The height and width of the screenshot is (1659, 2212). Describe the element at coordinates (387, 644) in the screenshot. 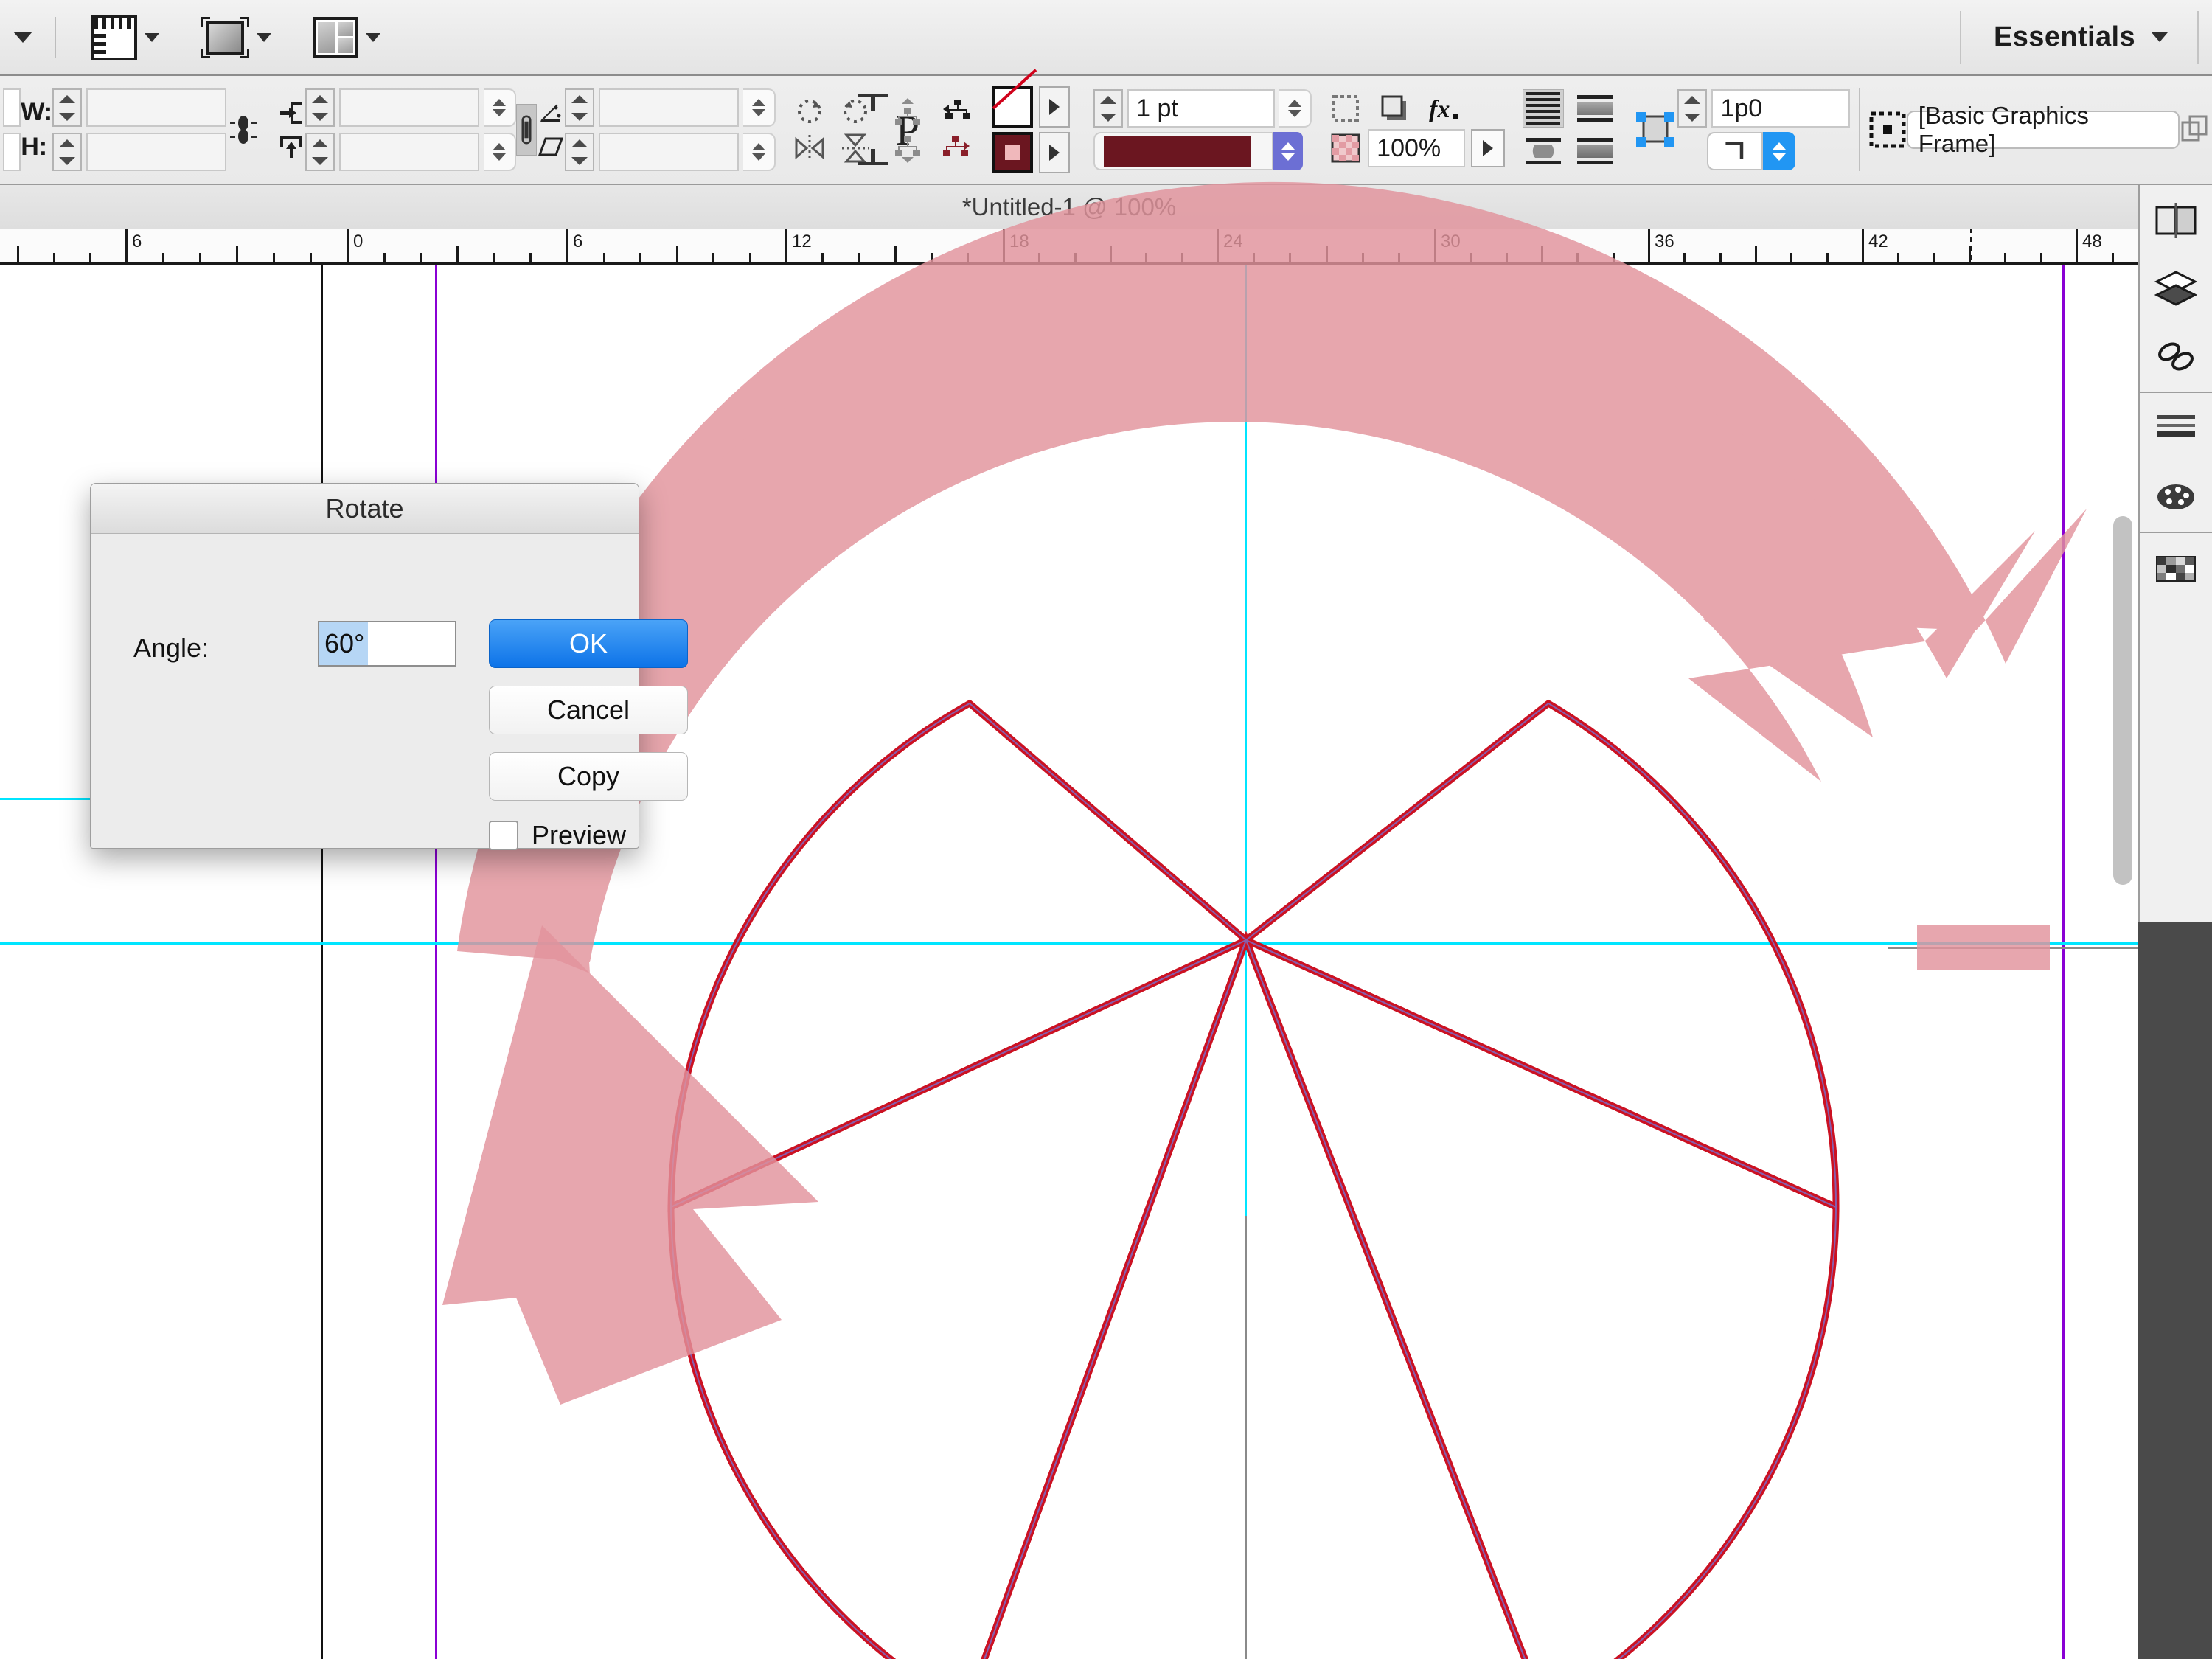

I see `angle-input: 60°` at that location.